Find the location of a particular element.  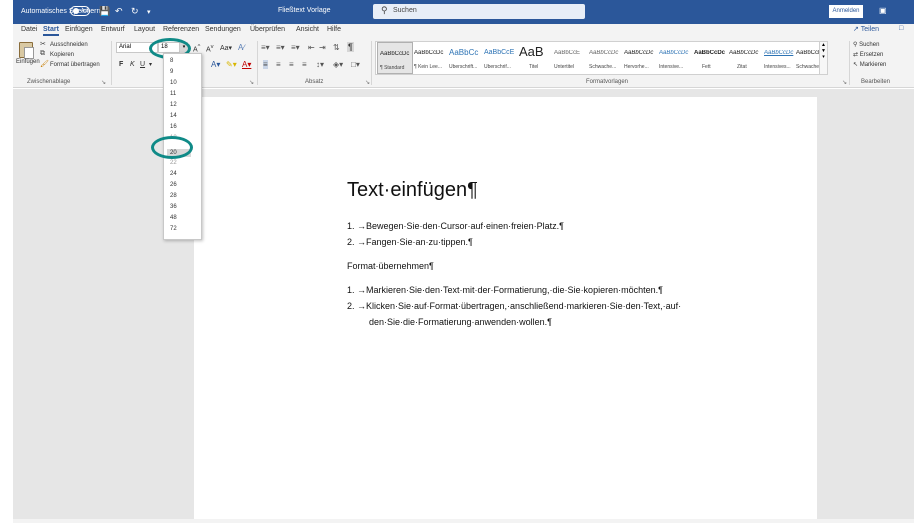

shrink-font-icon: Av is located at coordinates (210, 48).